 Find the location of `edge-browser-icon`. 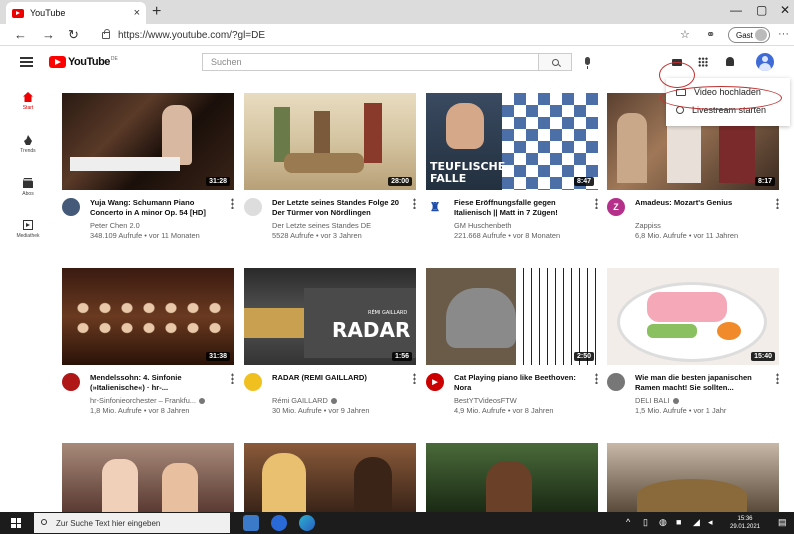

edge-browser-icon is located at coordinates (307, 523).